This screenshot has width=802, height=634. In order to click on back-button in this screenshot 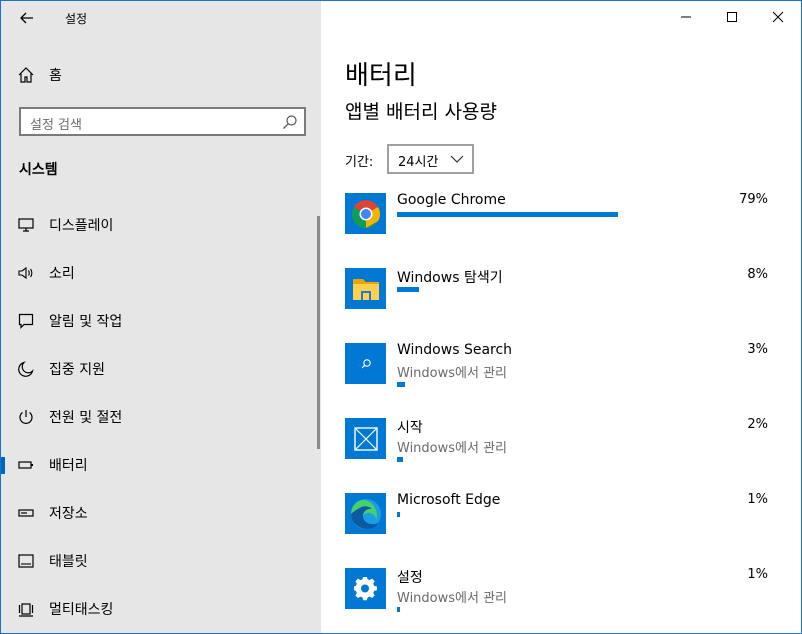, I will do `click(27, 18)`.